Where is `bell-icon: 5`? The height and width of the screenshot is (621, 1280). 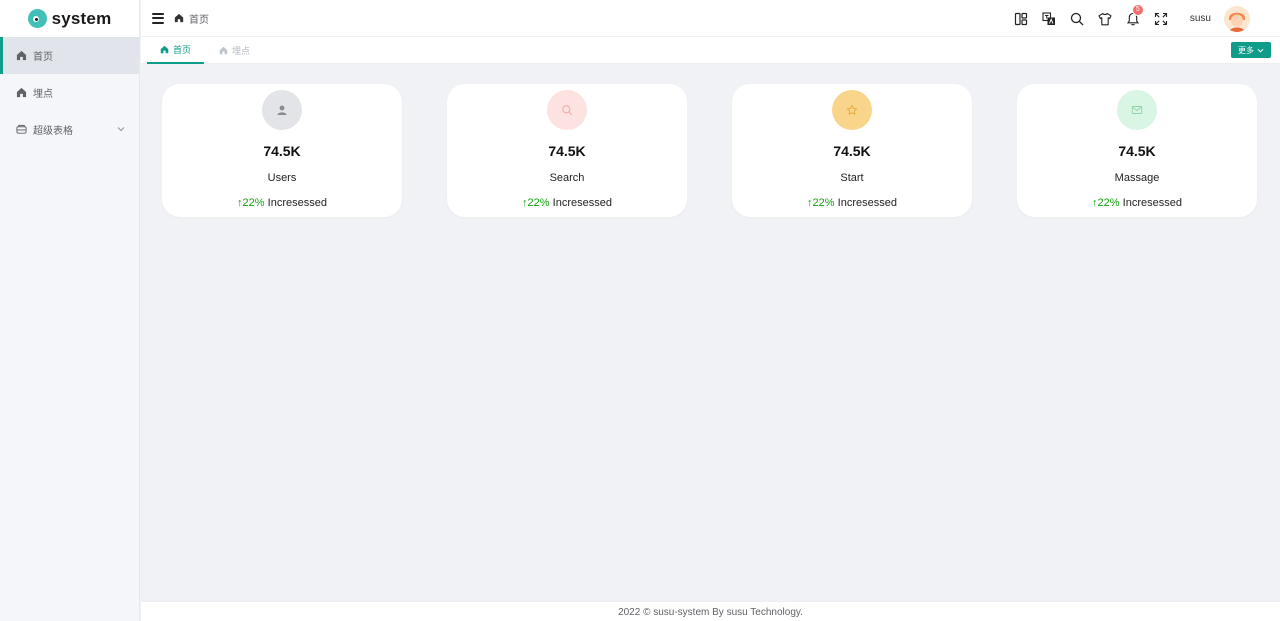 bell-icon: 5 is located at coordinates (1135, 14).